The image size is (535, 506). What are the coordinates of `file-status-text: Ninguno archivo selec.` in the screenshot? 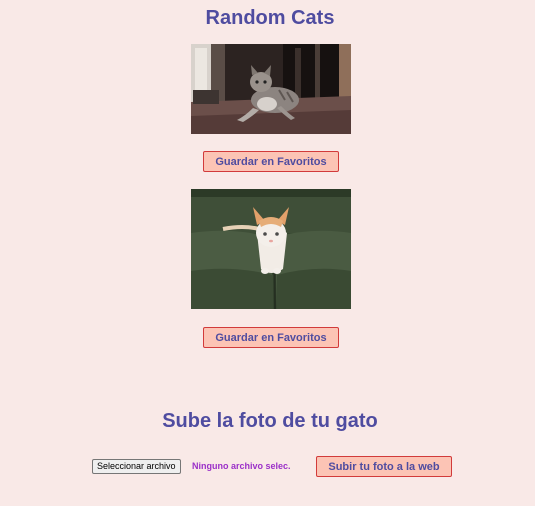 It's located at (241, 466).